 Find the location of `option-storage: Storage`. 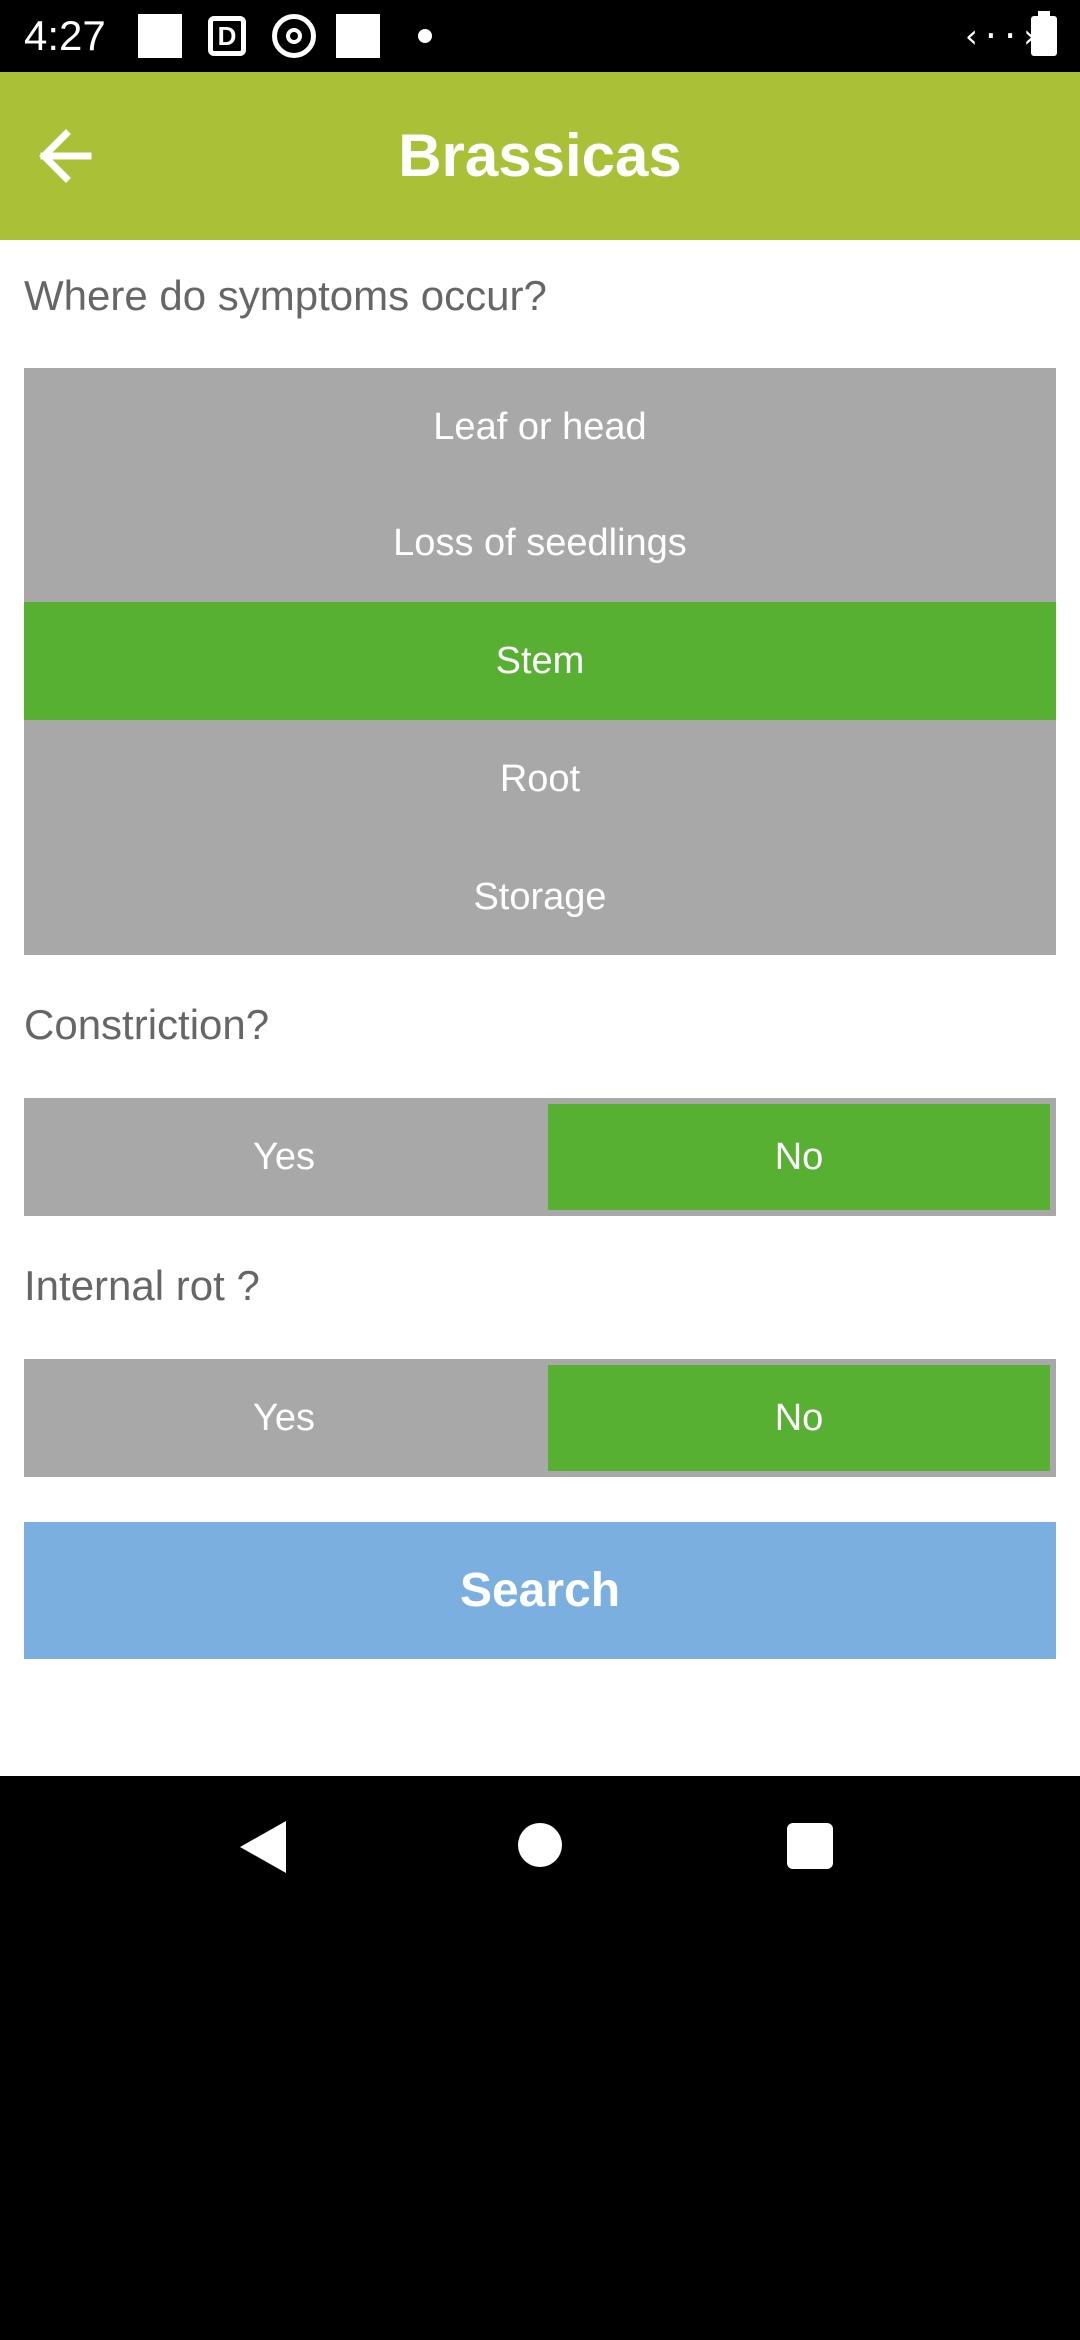

option-storage: Storage is located at coordinates (540, 897).